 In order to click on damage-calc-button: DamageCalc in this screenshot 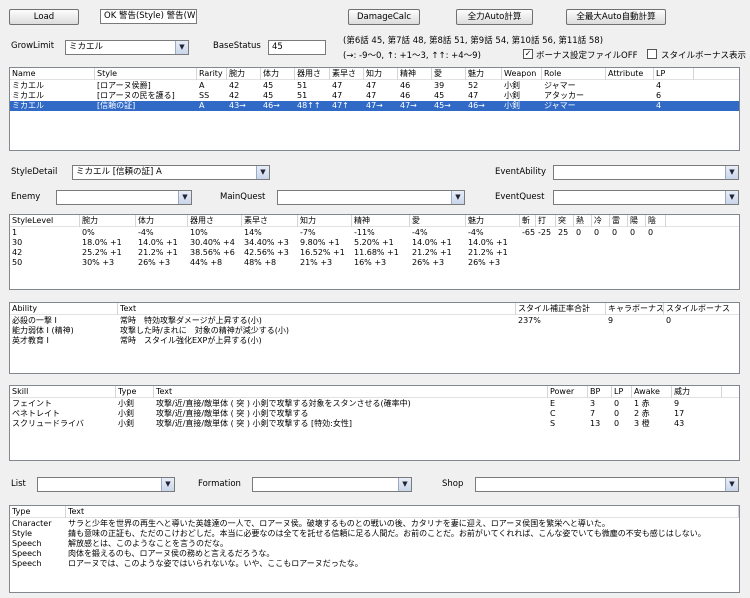, I will do `click(384, 17)`.